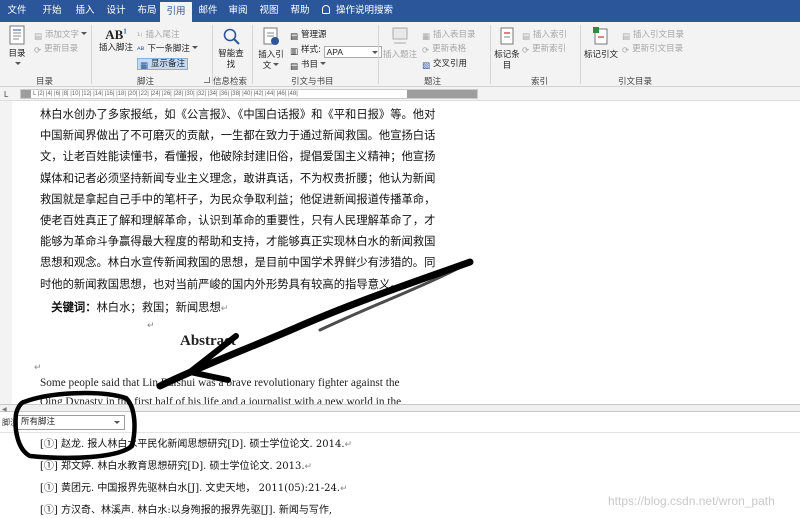 The image size is (800, 518). I want to click on smart-lookup-button: 智能查找, so click(231, 49).